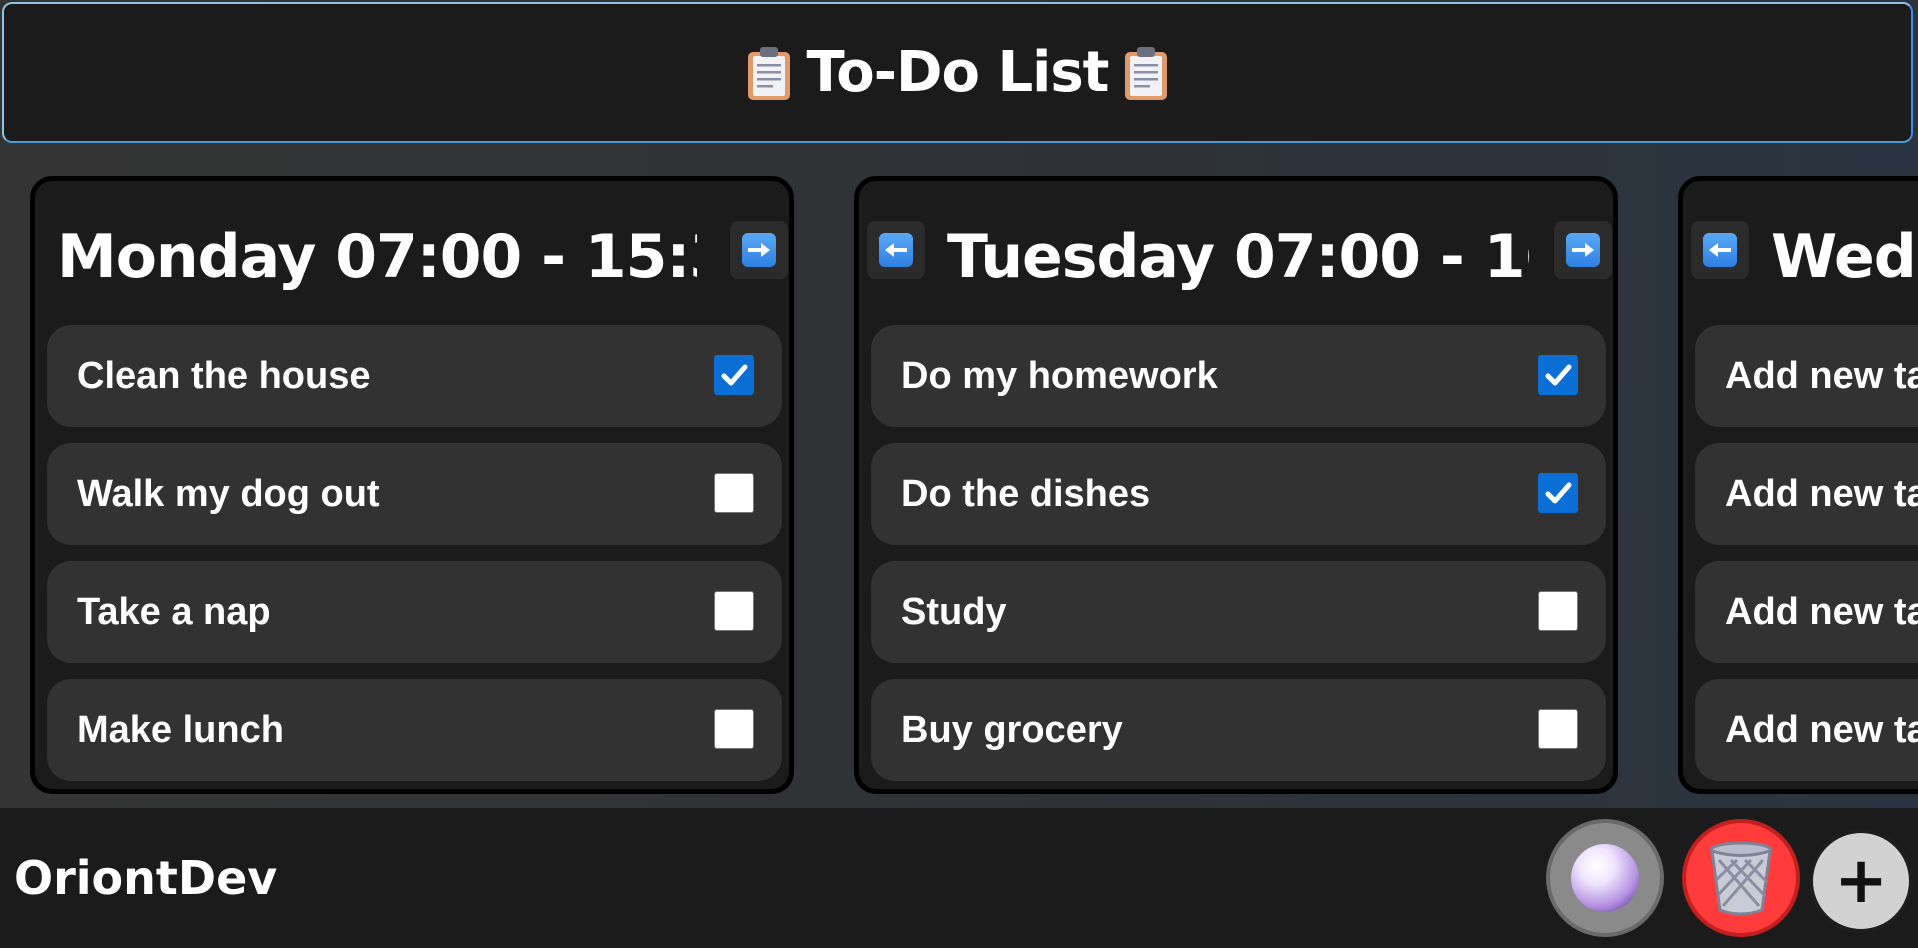 This screenshot has width=1918, height=948. I want to click on task-label: Do the dishes, so click(1026, 494).